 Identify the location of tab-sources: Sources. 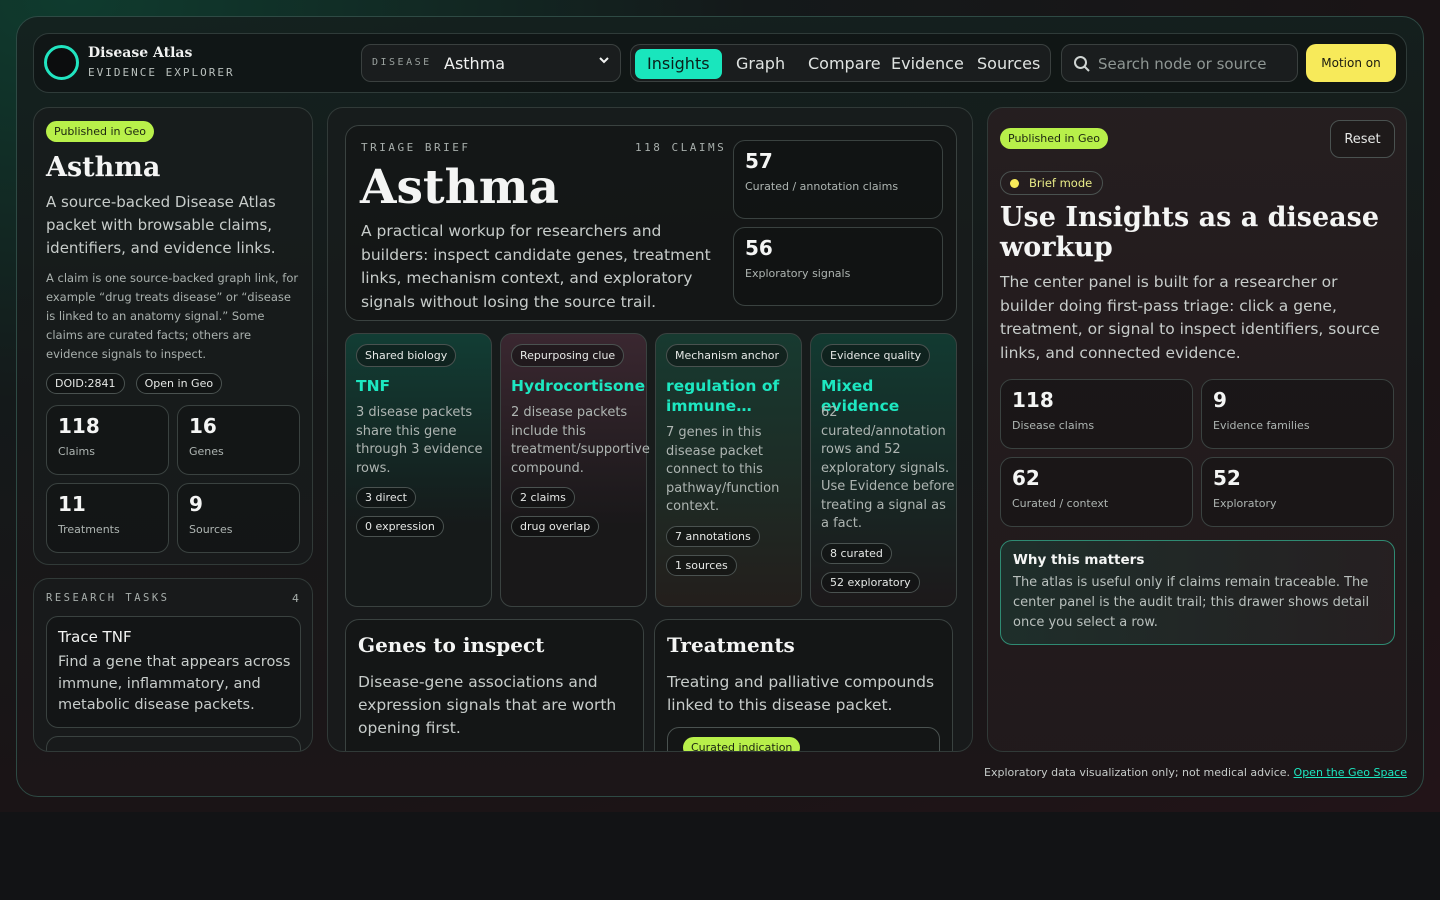
(1008, 64).